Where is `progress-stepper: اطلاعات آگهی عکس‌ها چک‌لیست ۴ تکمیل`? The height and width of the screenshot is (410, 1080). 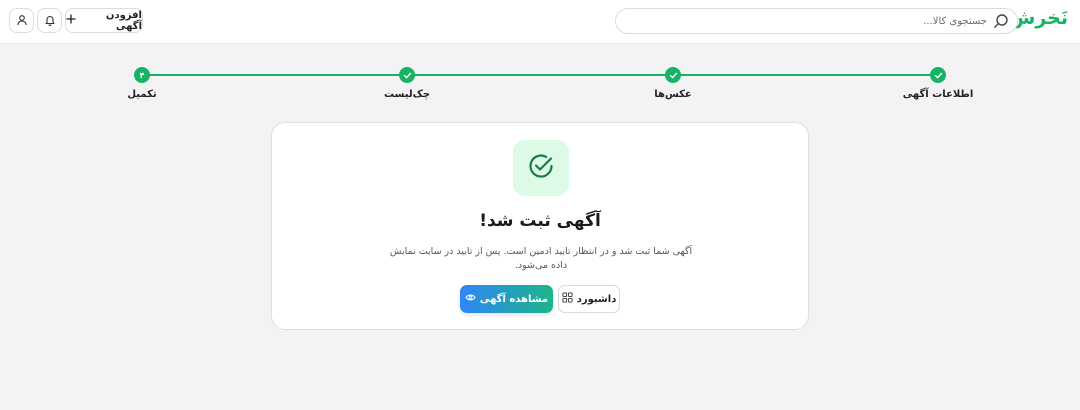
progress-stepper: اطلاعات آگهی عکس‌ها چک‌لیست ۴ تکمیل is located at coordinates (540, 85).